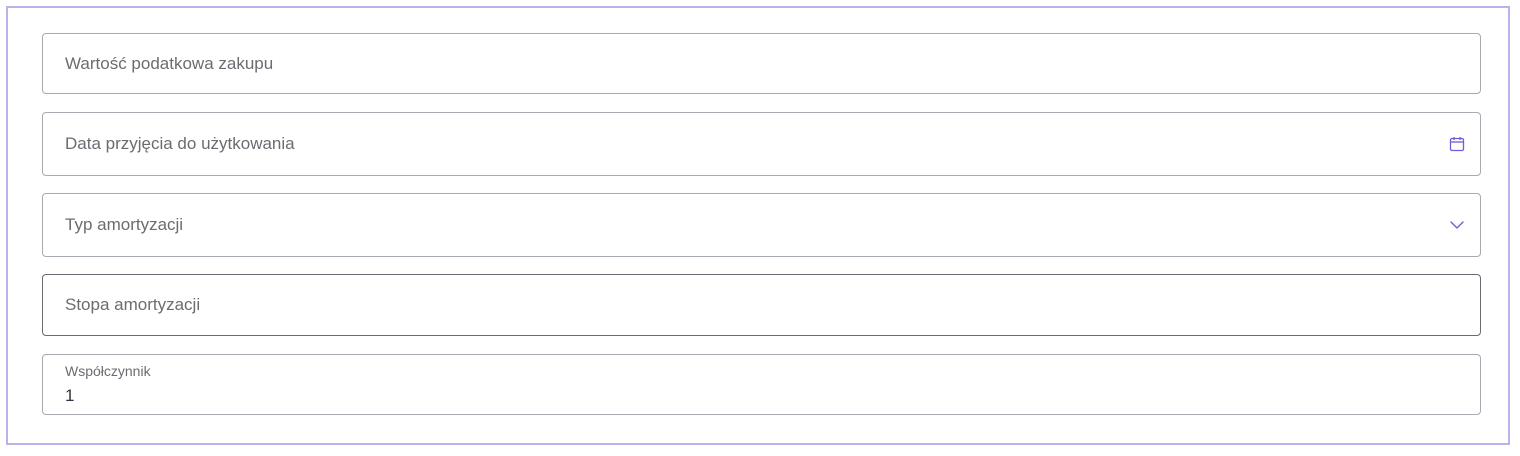 The height and width of the screenshot is (456, 1520). I want to click on depreciation-rate-field: Stopa amortyzacji, so click(761, 305).